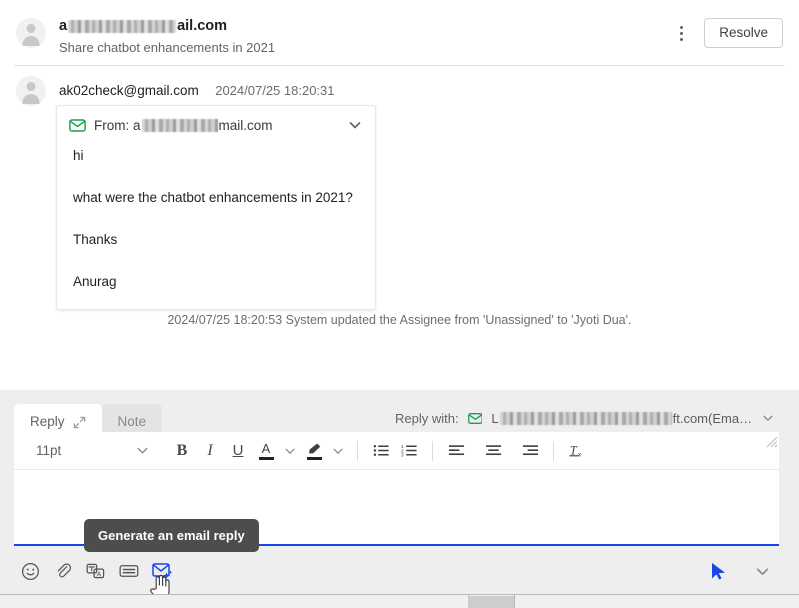 The width and height of the screenshot is (799, 608). What do you see at coordinates (396, 571) in the screenshot?
I see `composer-bottom-toolbar: A` at bounding box center [396, 571].